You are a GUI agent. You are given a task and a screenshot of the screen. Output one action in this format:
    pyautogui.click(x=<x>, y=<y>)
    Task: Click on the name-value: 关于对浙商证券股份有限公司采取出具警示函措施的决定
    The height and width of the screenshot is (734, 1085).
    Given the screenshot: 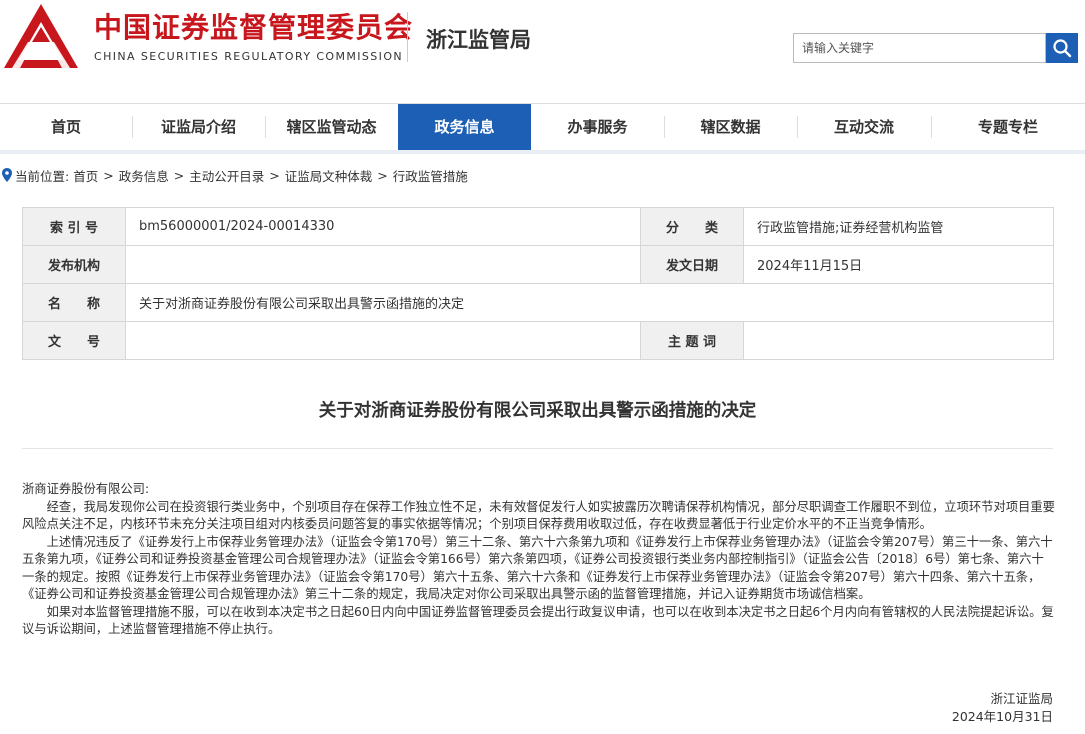 What is the action you would take?
    pyautogui.click(x=589, y=302)
    